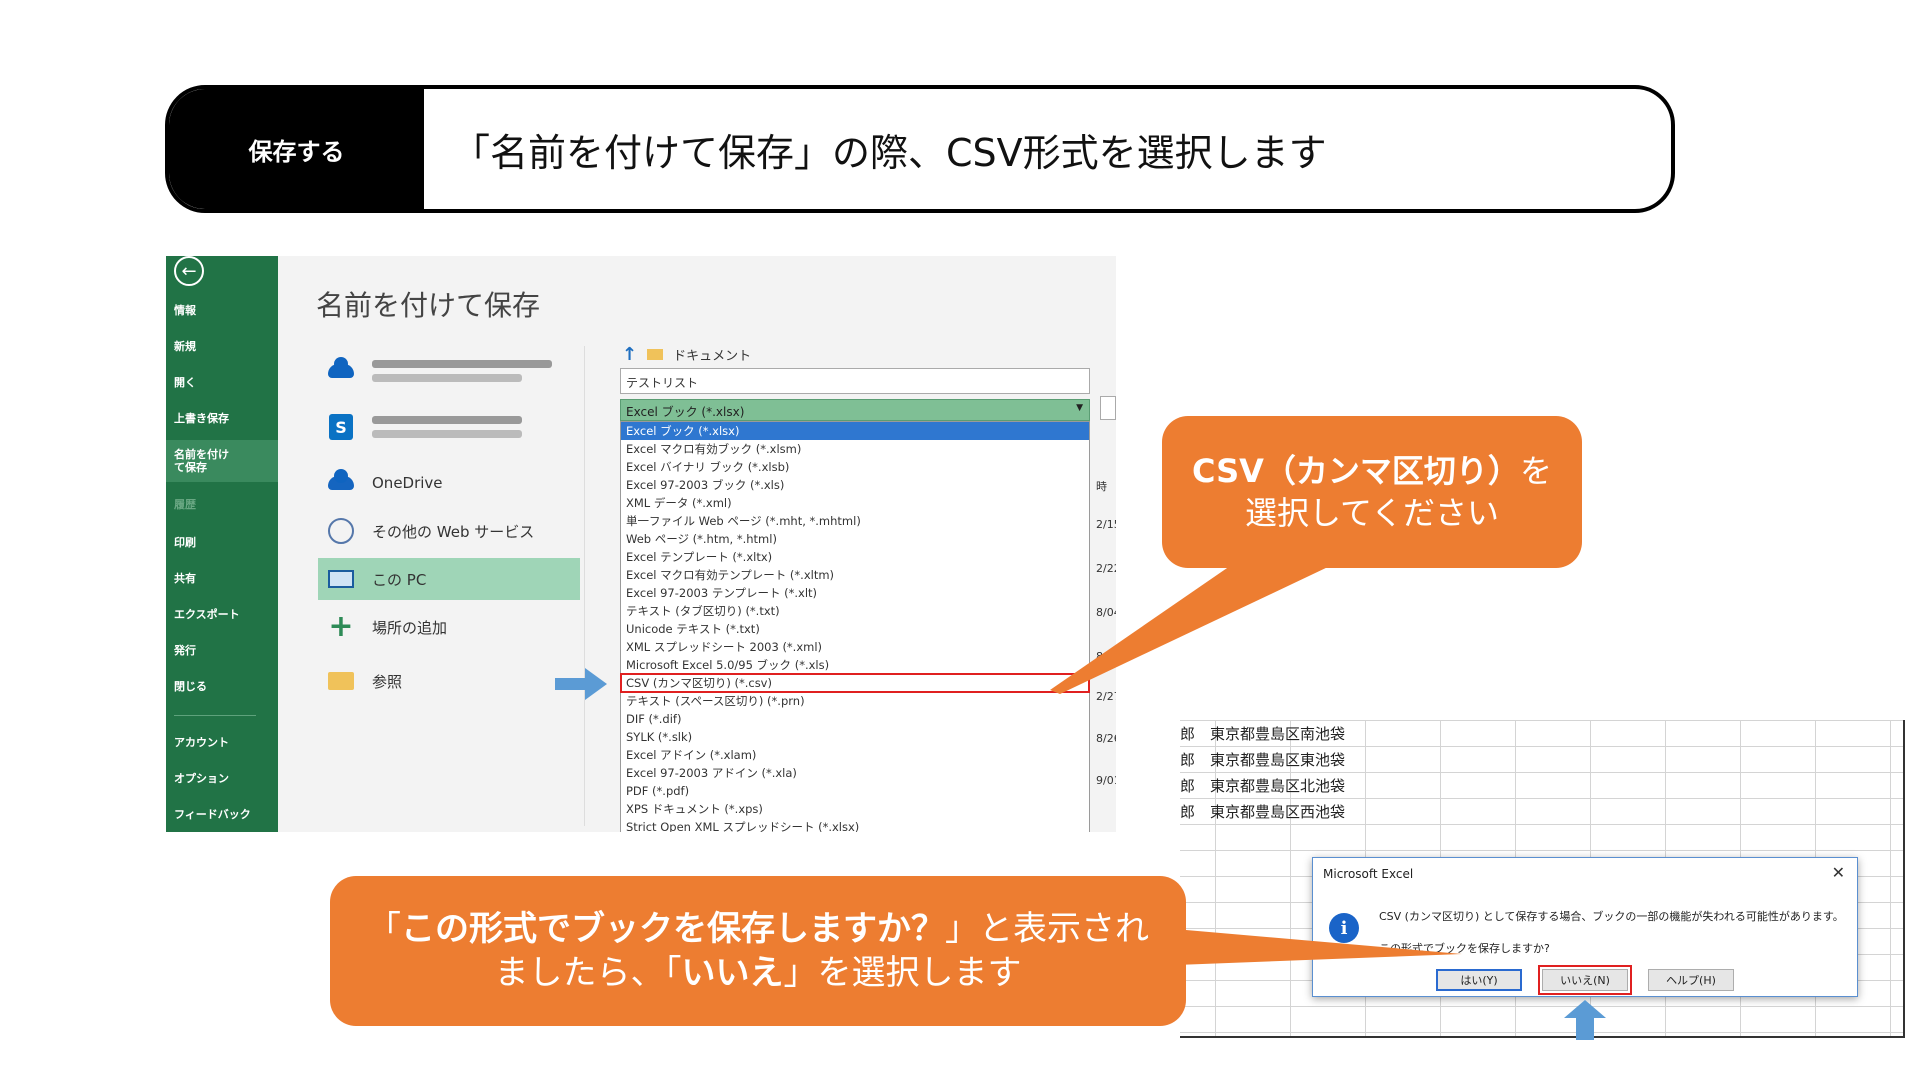 The height and width of the screenshot is (1080, 1920). I want to click on callout-line2-post: 」を選択します, so click(902, 973).